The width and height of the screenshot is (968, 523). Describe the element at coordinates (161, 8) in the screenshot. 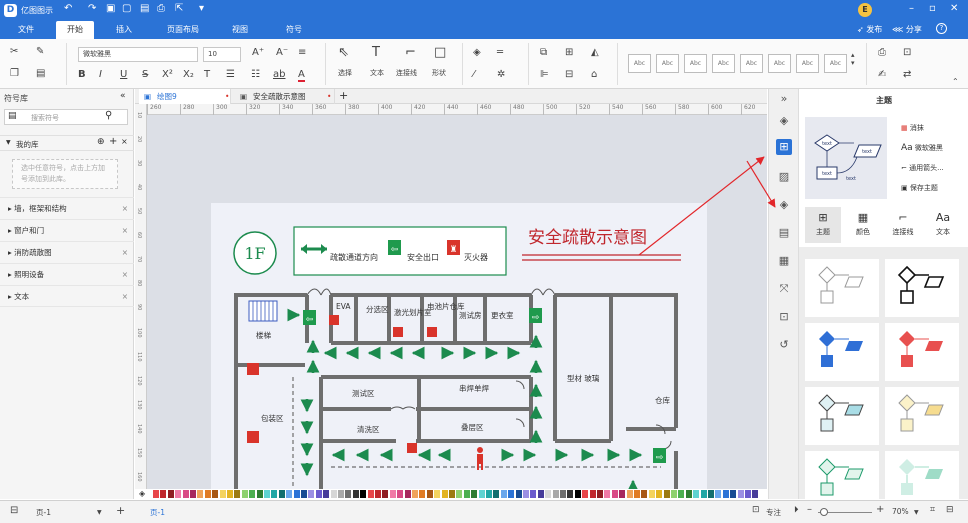

I see `print-icon: ⎙` at that location.